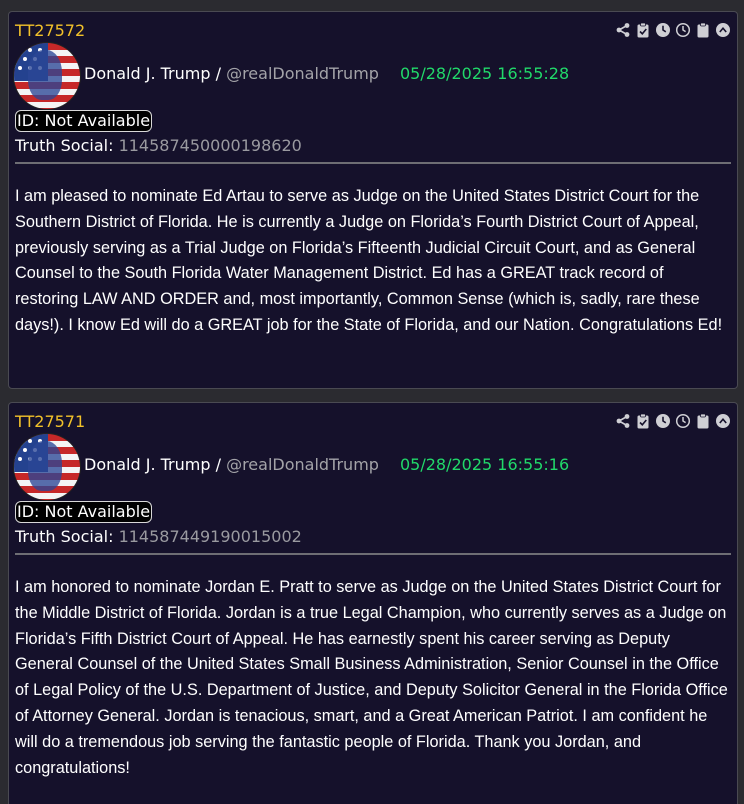  Describe the element at coordinates (210, 145) in the screenshot. I see `truth-social-id: 114587450000198620` at that location.